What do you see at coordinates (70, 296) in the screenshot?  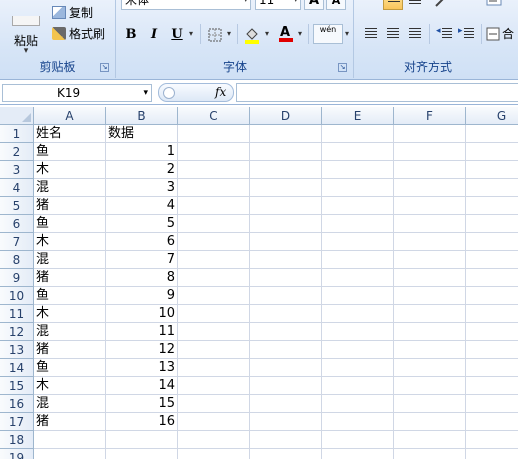 I see `cell-a10: 鱼` at bounding box center [70, 296].